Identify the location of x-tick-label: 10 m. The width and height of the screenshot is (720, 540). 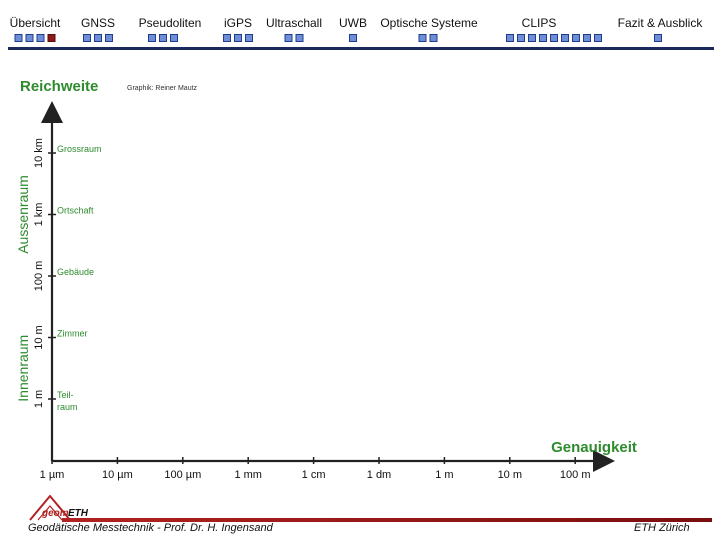
(510, 475).